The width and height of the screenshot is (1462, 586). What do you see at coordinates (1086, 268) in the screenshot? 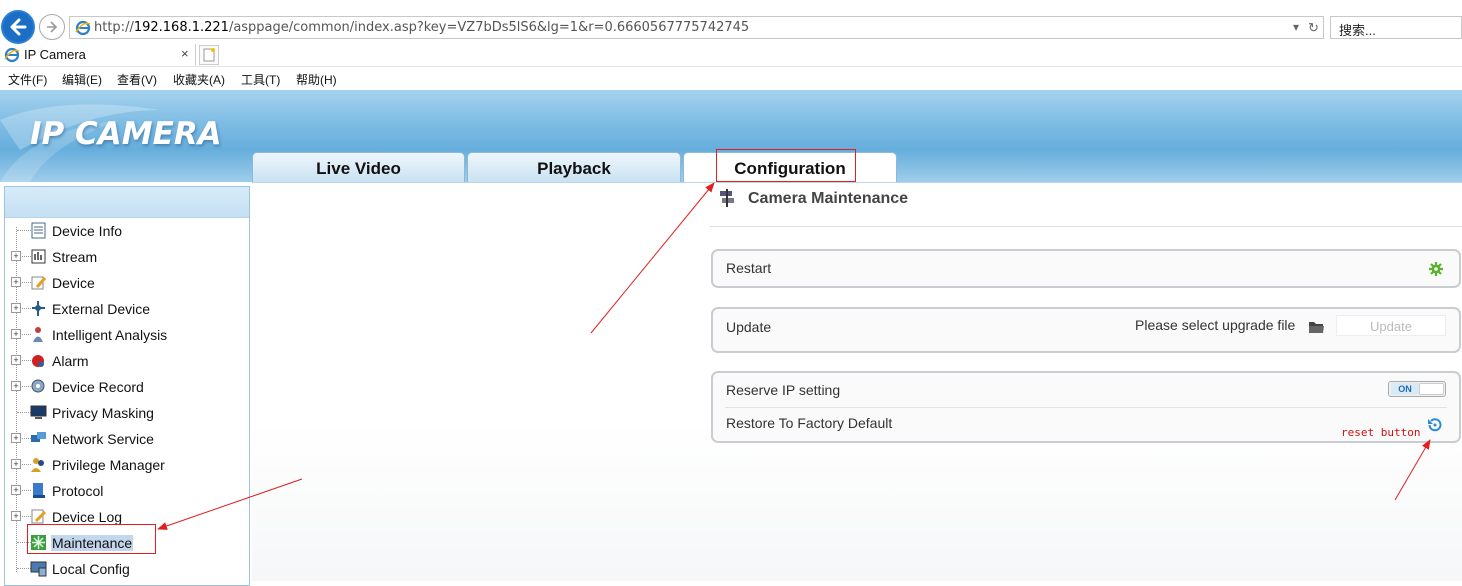
I see `restart-panel: Restart` at bounding box center [1086, 268].